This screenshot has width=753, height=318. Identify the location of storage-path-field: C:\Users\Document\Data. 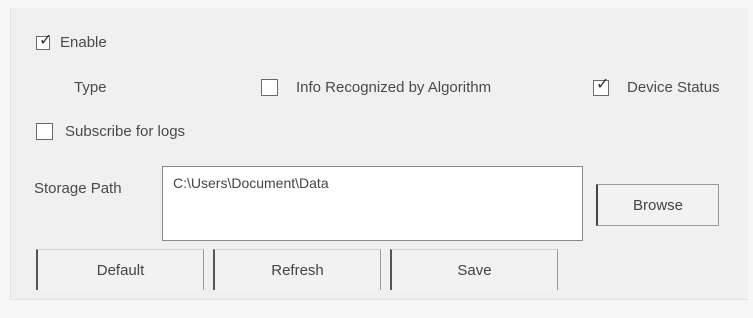
(372, 203).